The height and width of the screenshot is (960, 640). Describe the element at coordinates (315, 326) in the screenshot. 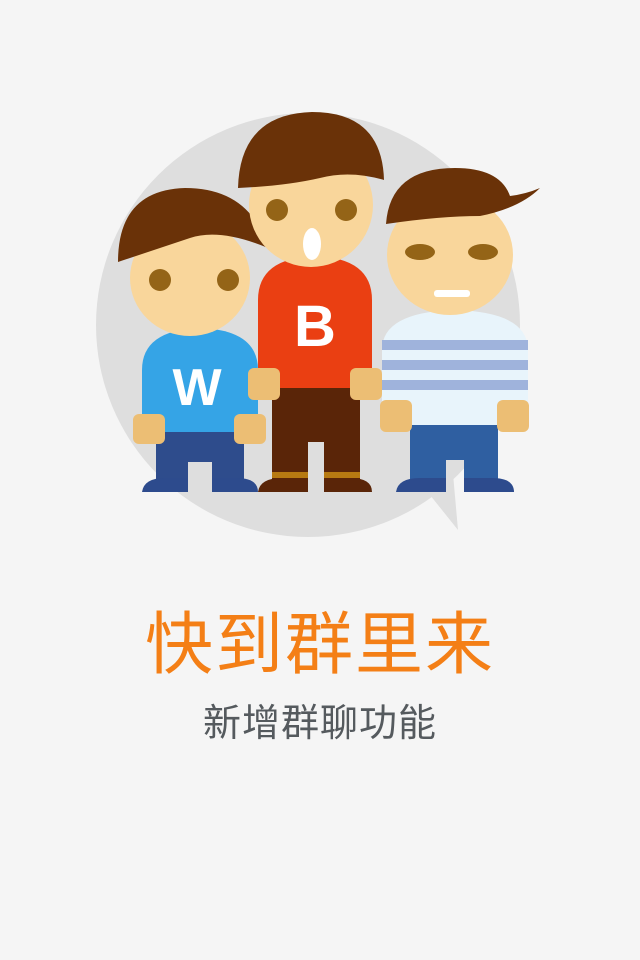

I see `character-b-shirt-letter: B` at that location.